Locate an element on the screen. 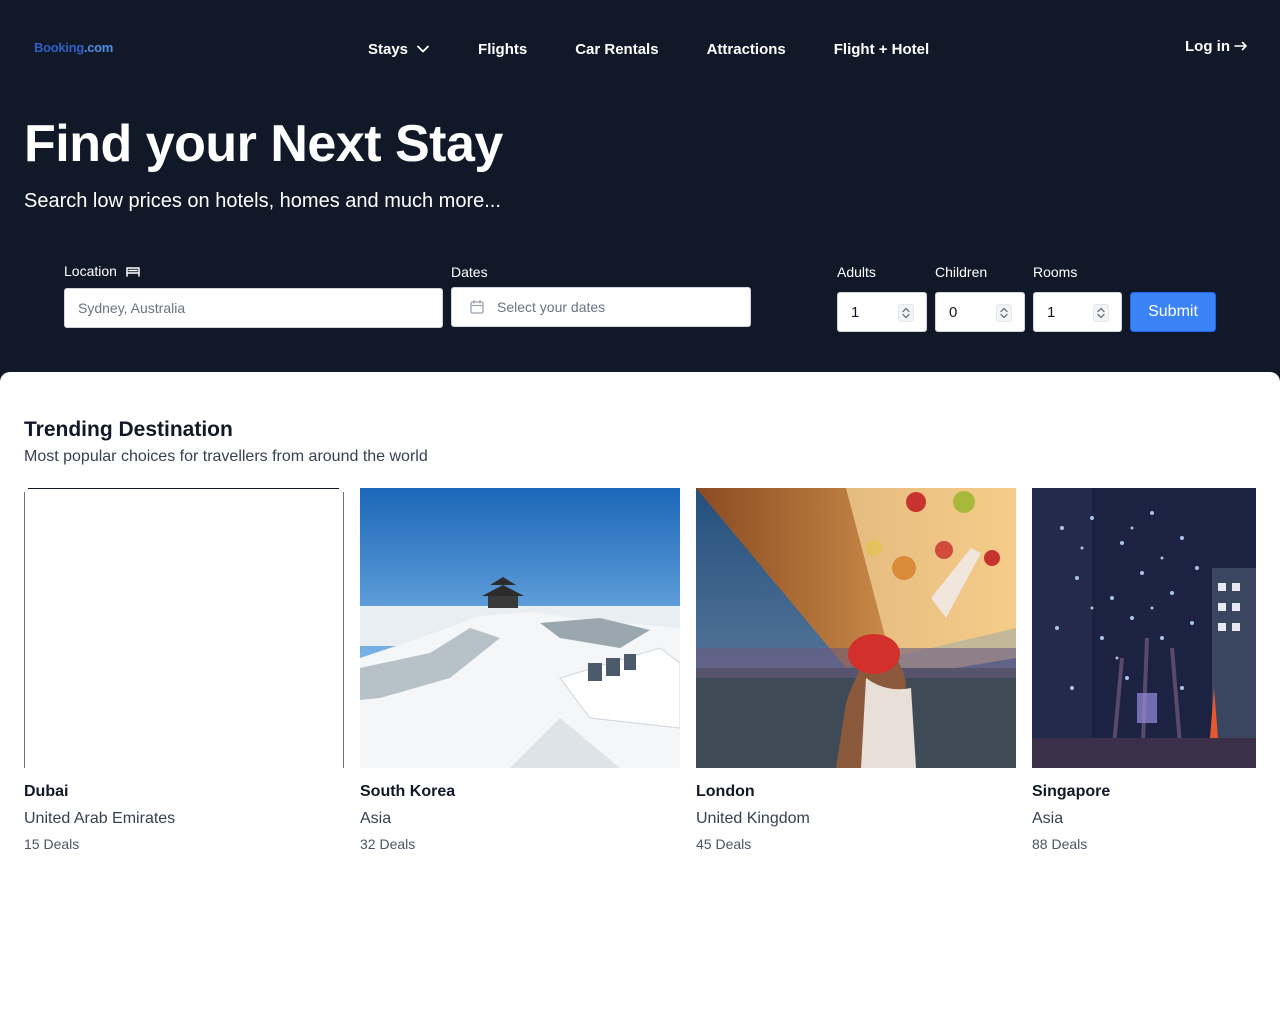  nav-item-flights: Flights is located at coordinates (502, 49).